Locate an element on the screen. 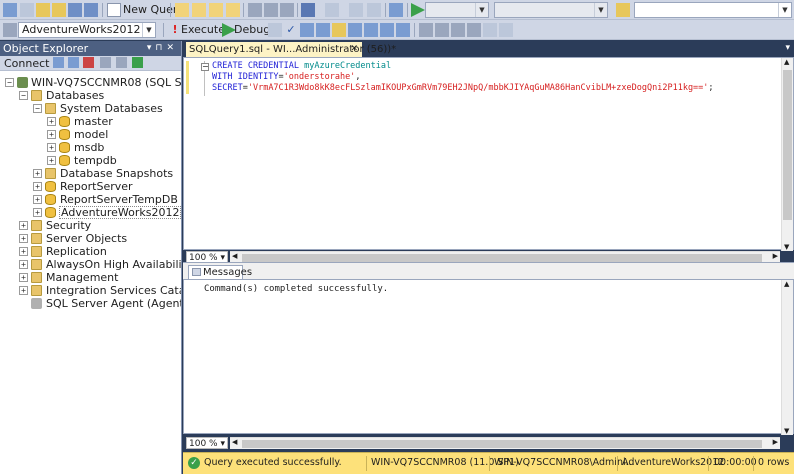 Image resolution: width=794 pixels, height=474 pixels. results-horizontal-scrollbar: ◀ ▶ is located at coordinates (505, 443).